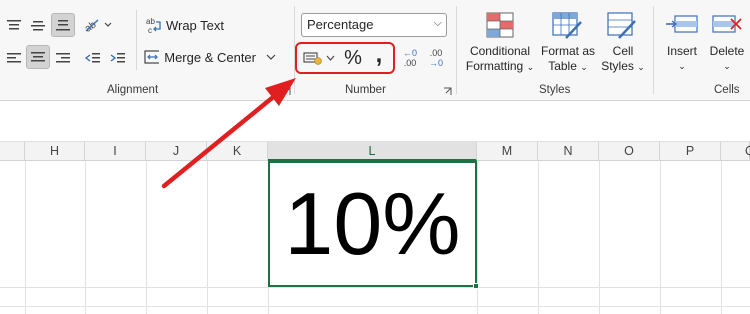  I want to click on annotation-arrow, so click(228, 133).